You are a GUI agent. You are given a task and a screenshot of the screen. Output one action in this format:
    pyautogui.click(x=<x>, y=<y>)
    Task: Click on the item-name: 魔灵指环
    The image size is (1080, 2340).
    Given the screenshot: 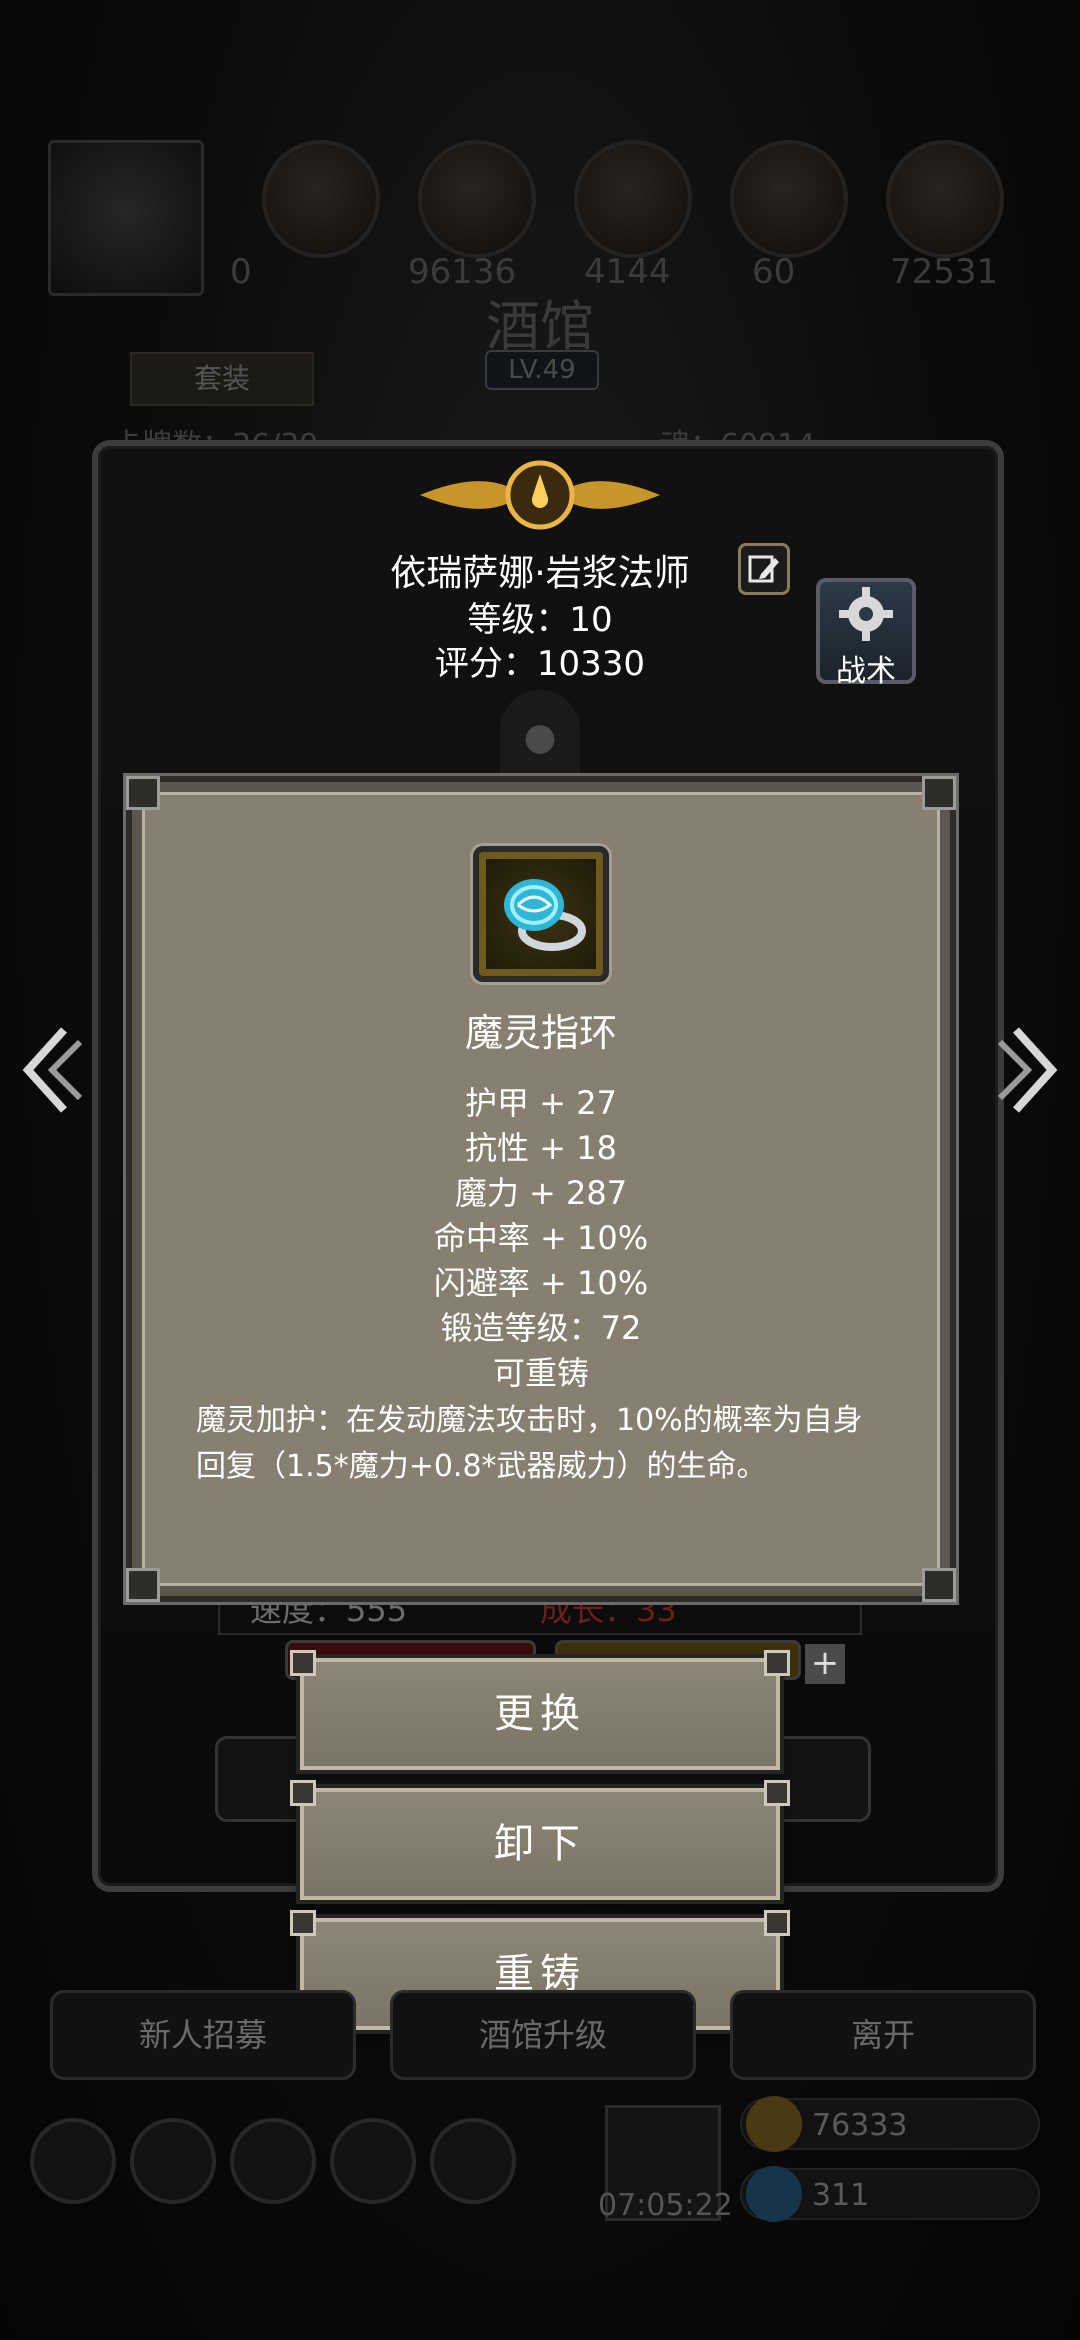 What is the action you would take?
    pyautogui.click(x=540, y=1033)
    